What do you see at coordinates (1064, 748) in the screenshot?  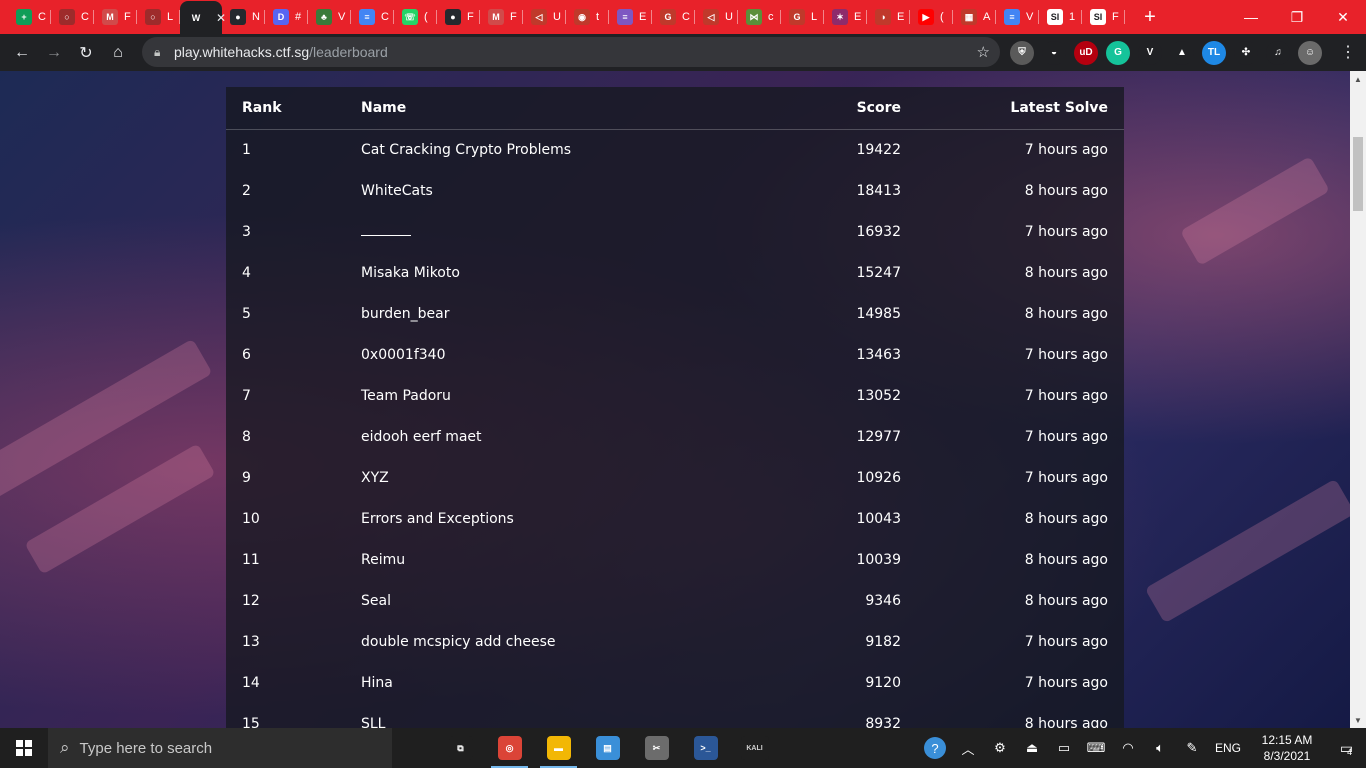 I see `battery-icon: ▭` at bounding box center [1064, 748].